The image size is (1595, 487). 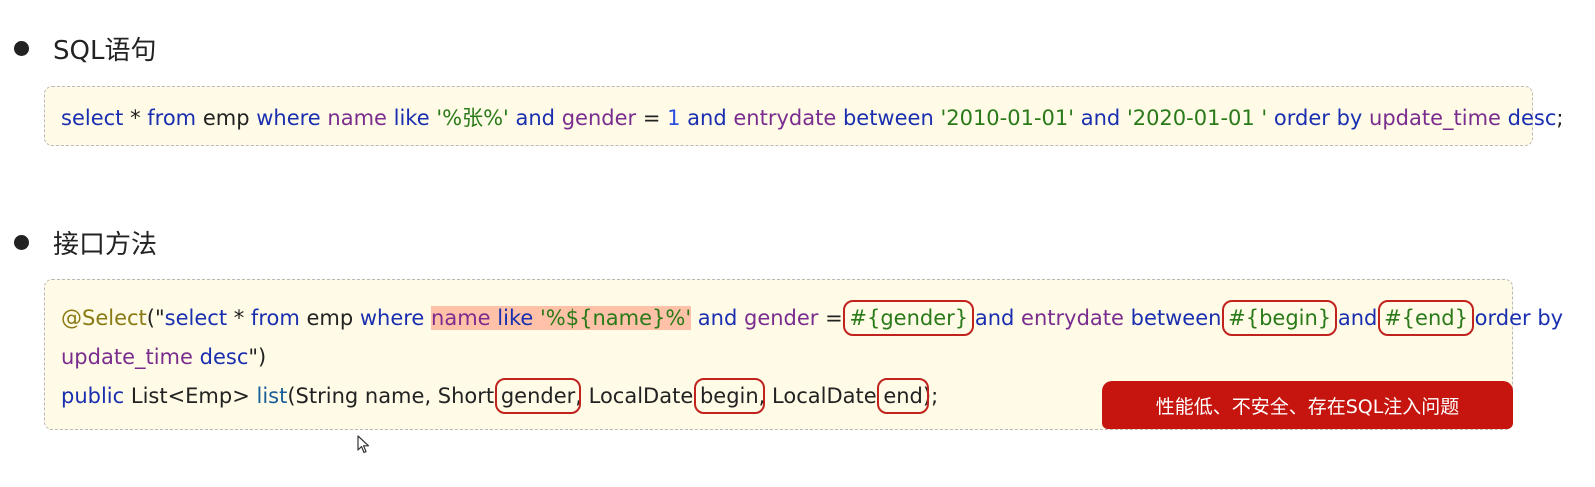 I want to click on section-title-text: SQL语句, so click(x=105, y=51).